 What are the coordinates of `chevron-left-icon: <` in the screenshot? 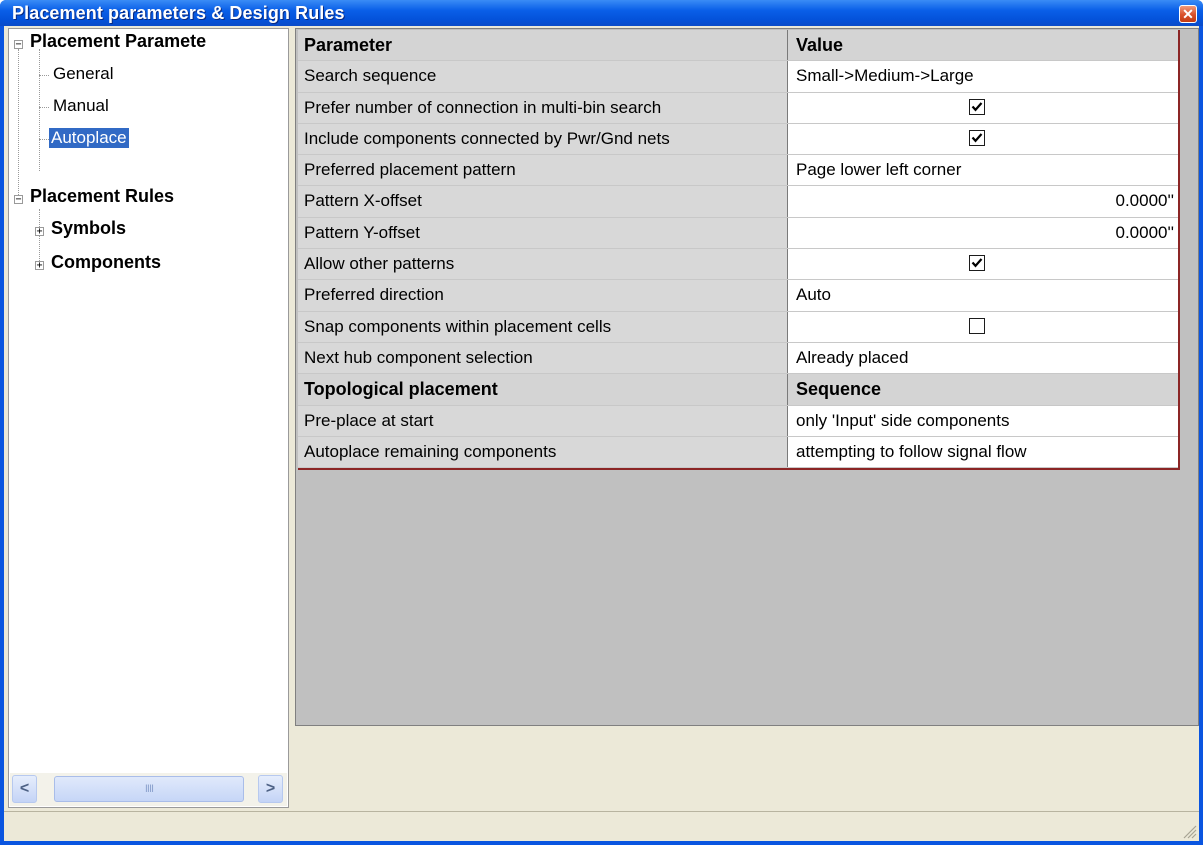 It's located at (24, 788).